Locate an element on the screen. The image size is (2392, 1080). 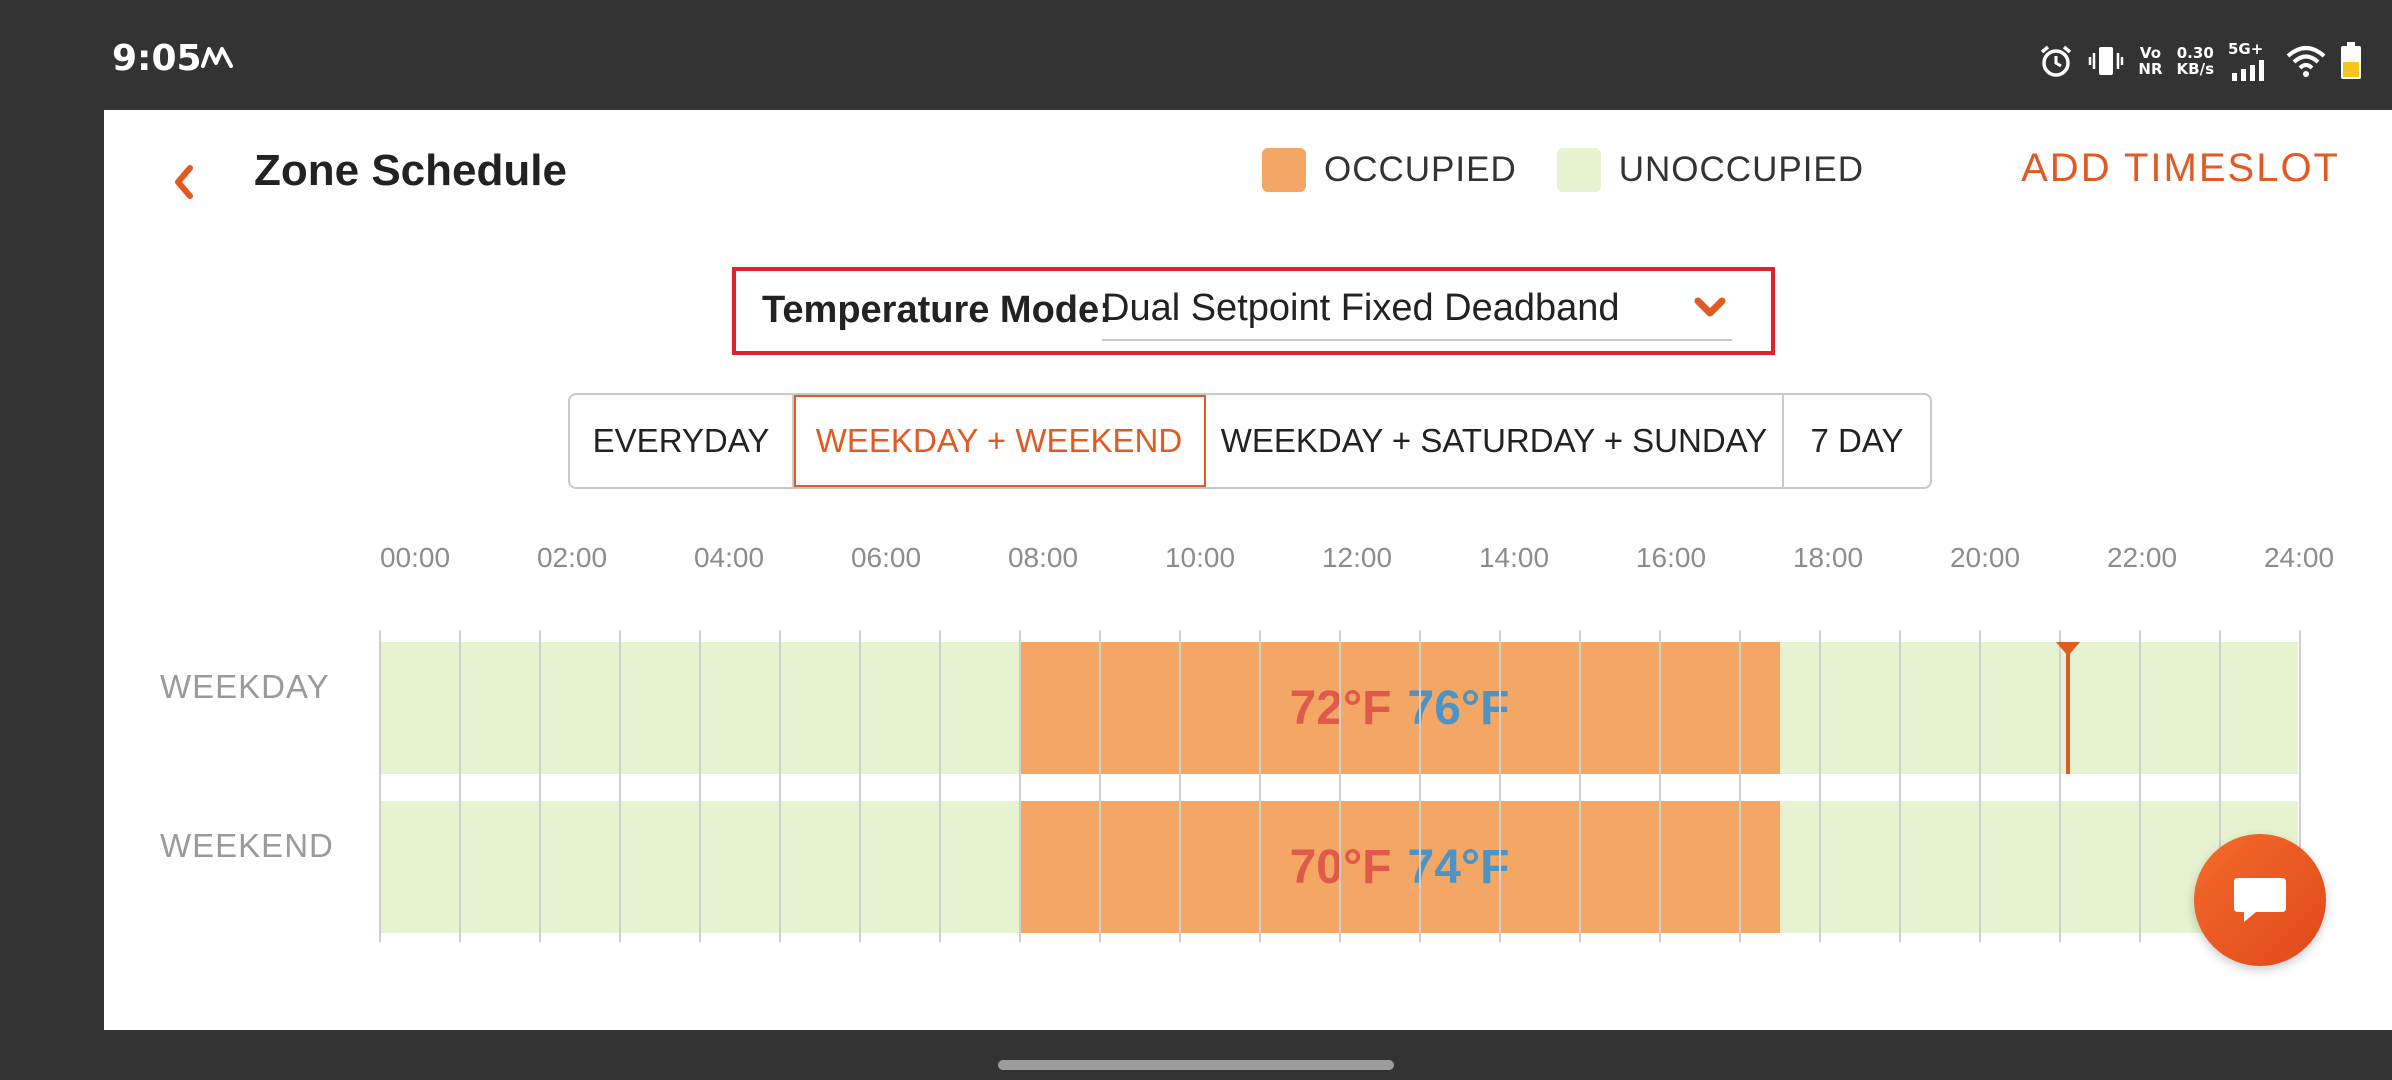
add-timeslot-button: ADD TIMESLOT is located at coordinates (2180, 168).